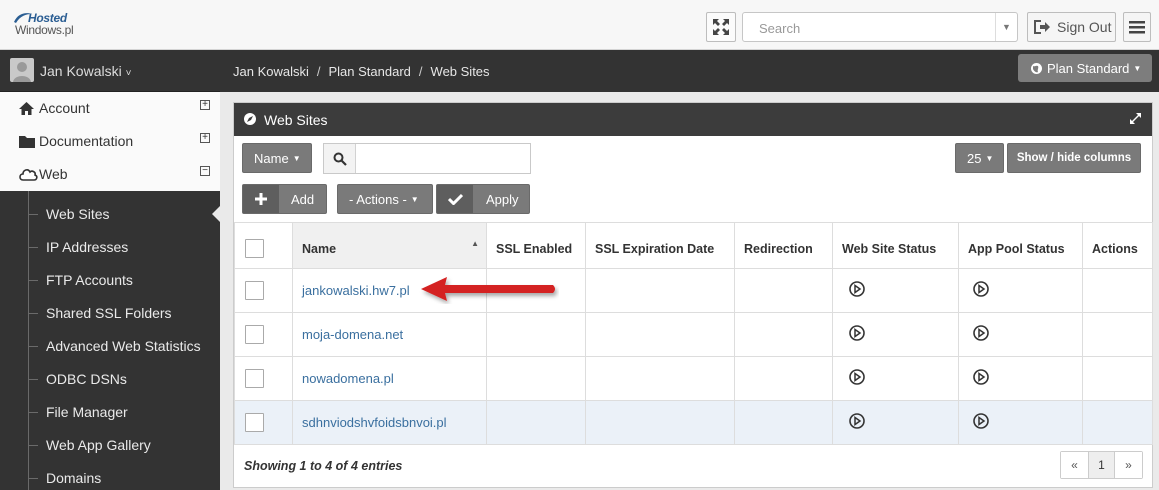 Image resolution: width=1159 pixels, height=490 pixels. What do you see at coordinates (352, 334) in the screenshot?
I see `site-link: moja-domena.net` at bounding box center [352, 334].